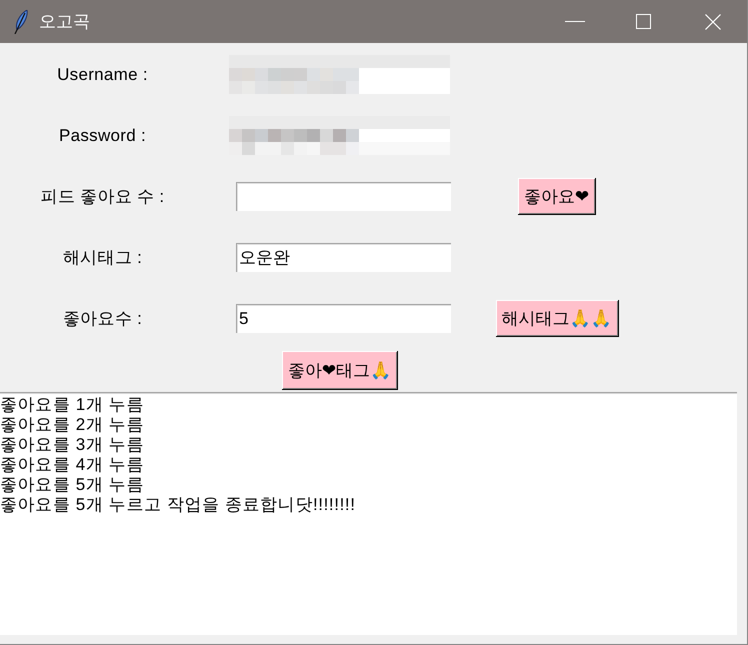 The height and width of the screenshot is (645, 748). Describe the element at coordinates (557, 318) in the screenshot. I see `action-button: 해시태그🙏🙏` at that location.